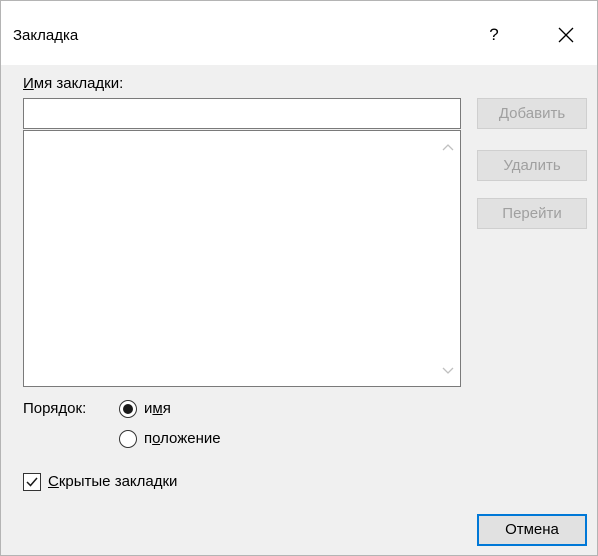 The width and height of the screenshot is (598, 556). Describe the element at coordinates (532, 165) in the screenshot. I see `delete-button: Удалить` at that location.